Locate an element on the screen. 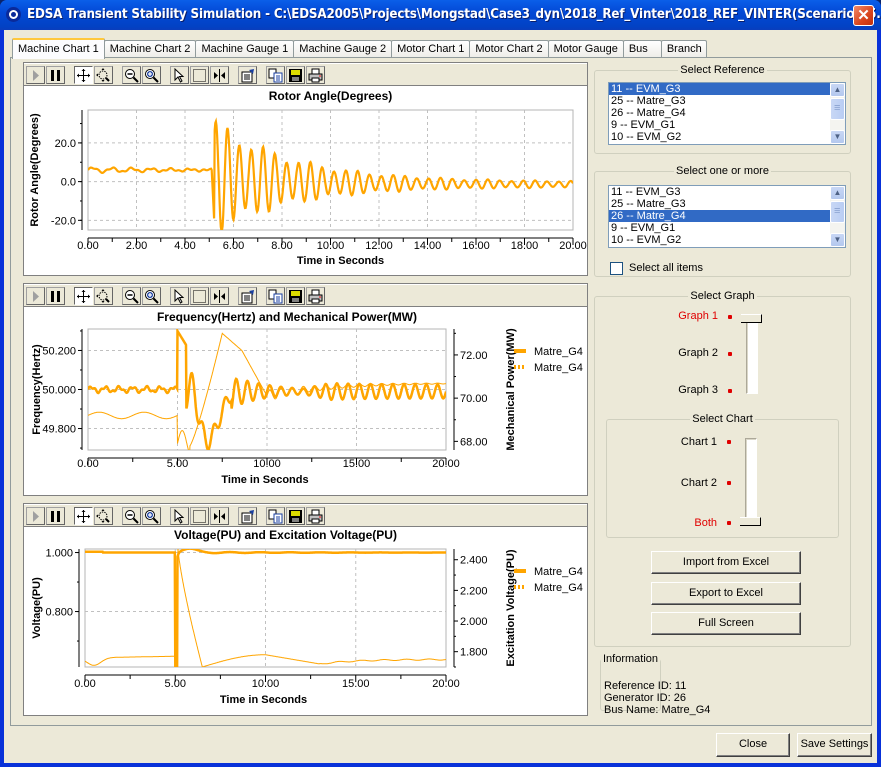 The height and width of the screenshot is (767, 881). chart-1-option: Chart 1 is located at coordinates (687, 442).